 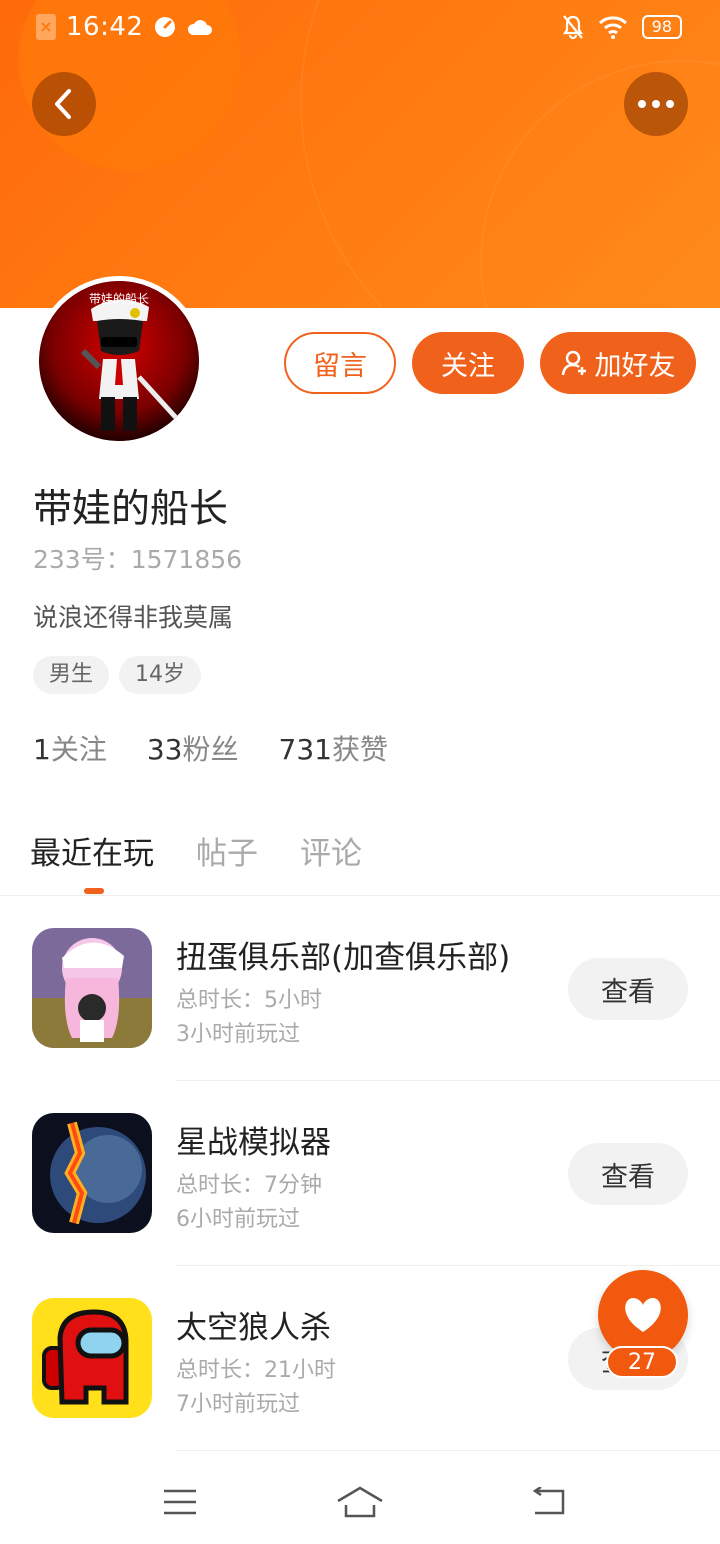 I want to click on more-dots-icon, so click(x=656, y=104).